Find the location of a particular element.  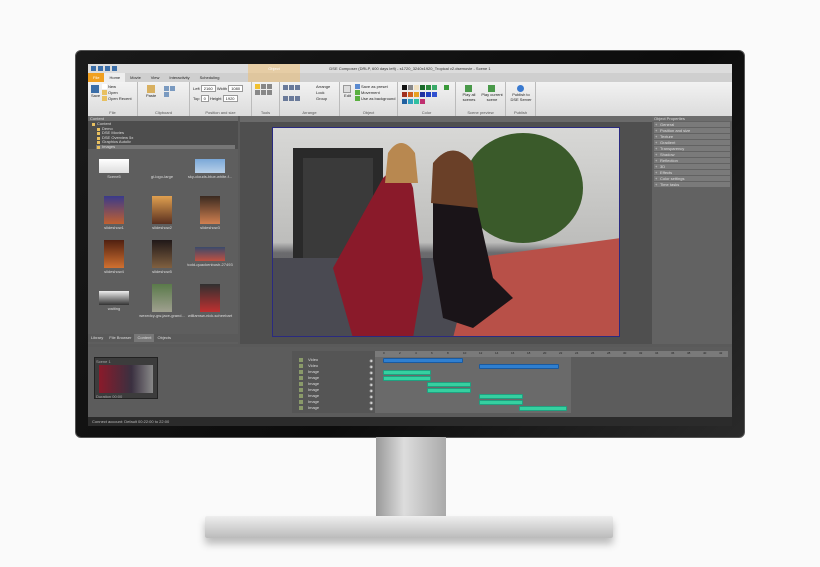

rotate-tool-icon is located at coordinates (257, 92).